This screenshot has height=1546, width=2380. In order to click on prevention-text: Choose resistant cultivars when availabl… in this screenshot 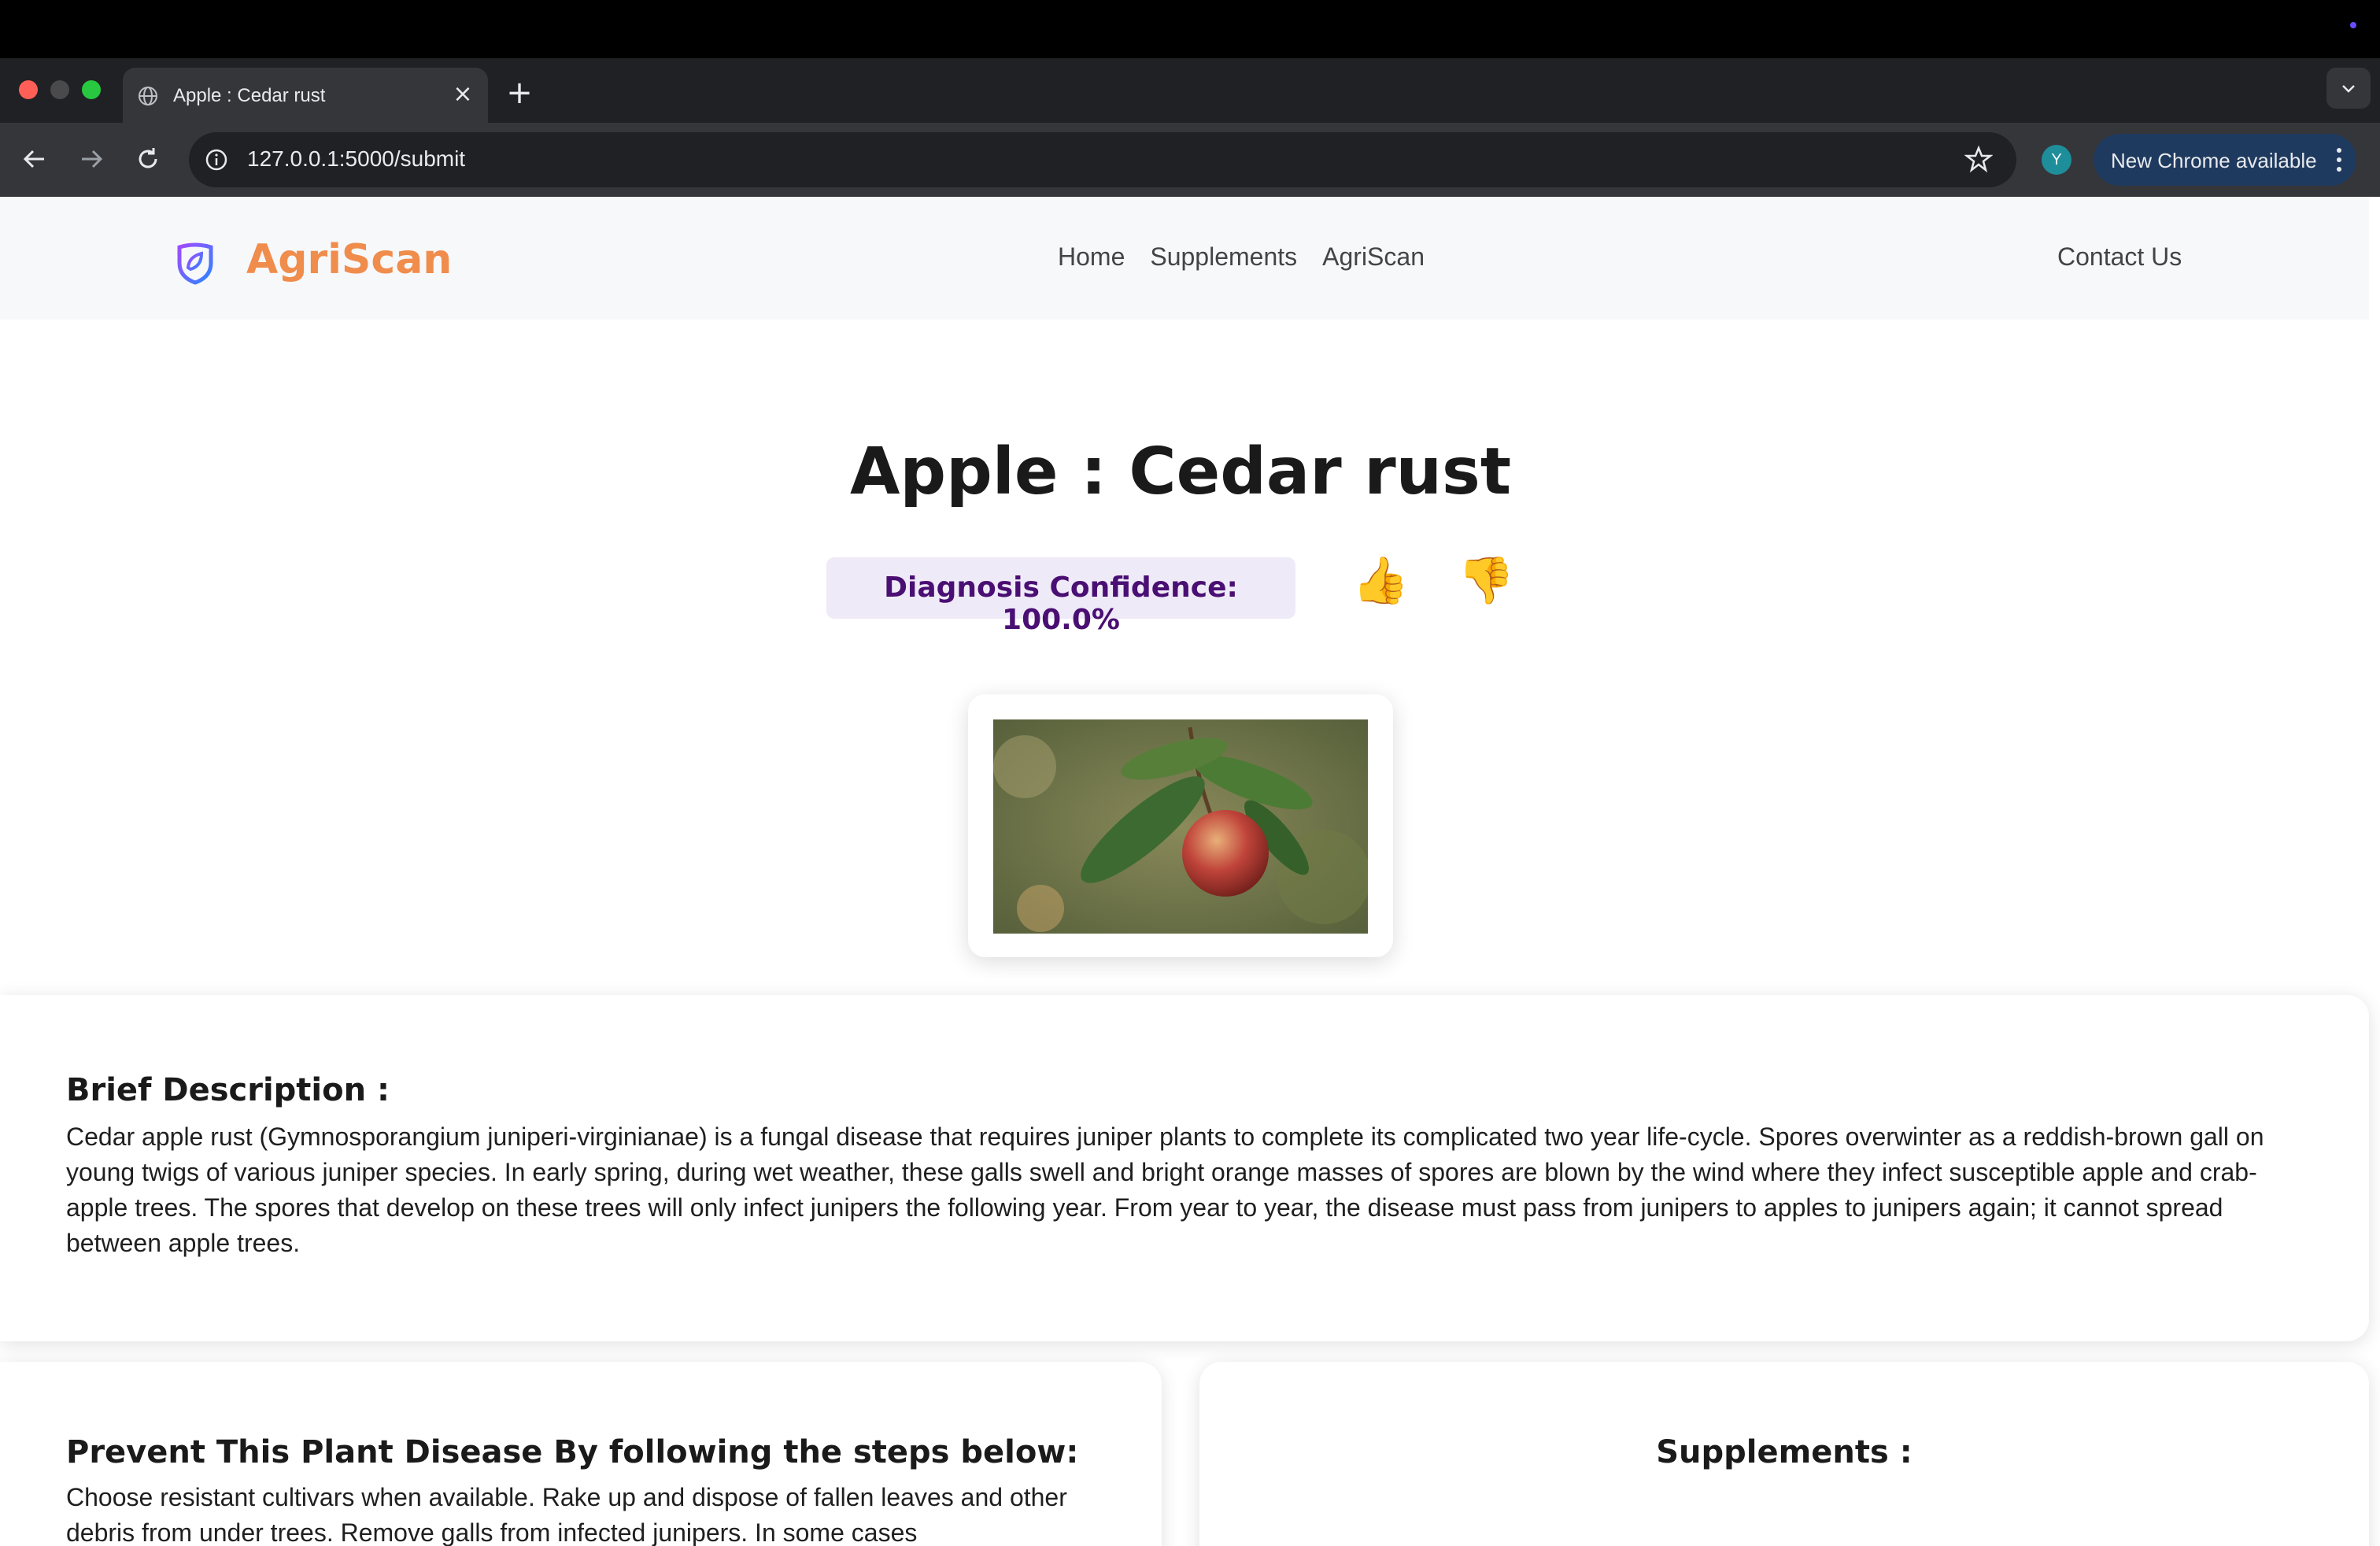, I will do `click(566, 1514)`.